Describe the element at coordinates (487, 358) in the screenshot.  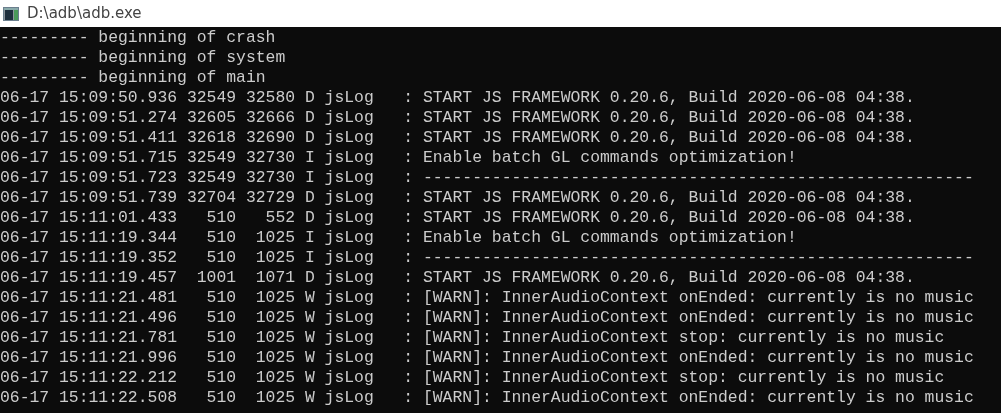
I see `console-line: 06-17 15:11:21.996 510 1025 W jsLog : [WARN]: InnerAudioContext onEnded: currently is no music` at that location.